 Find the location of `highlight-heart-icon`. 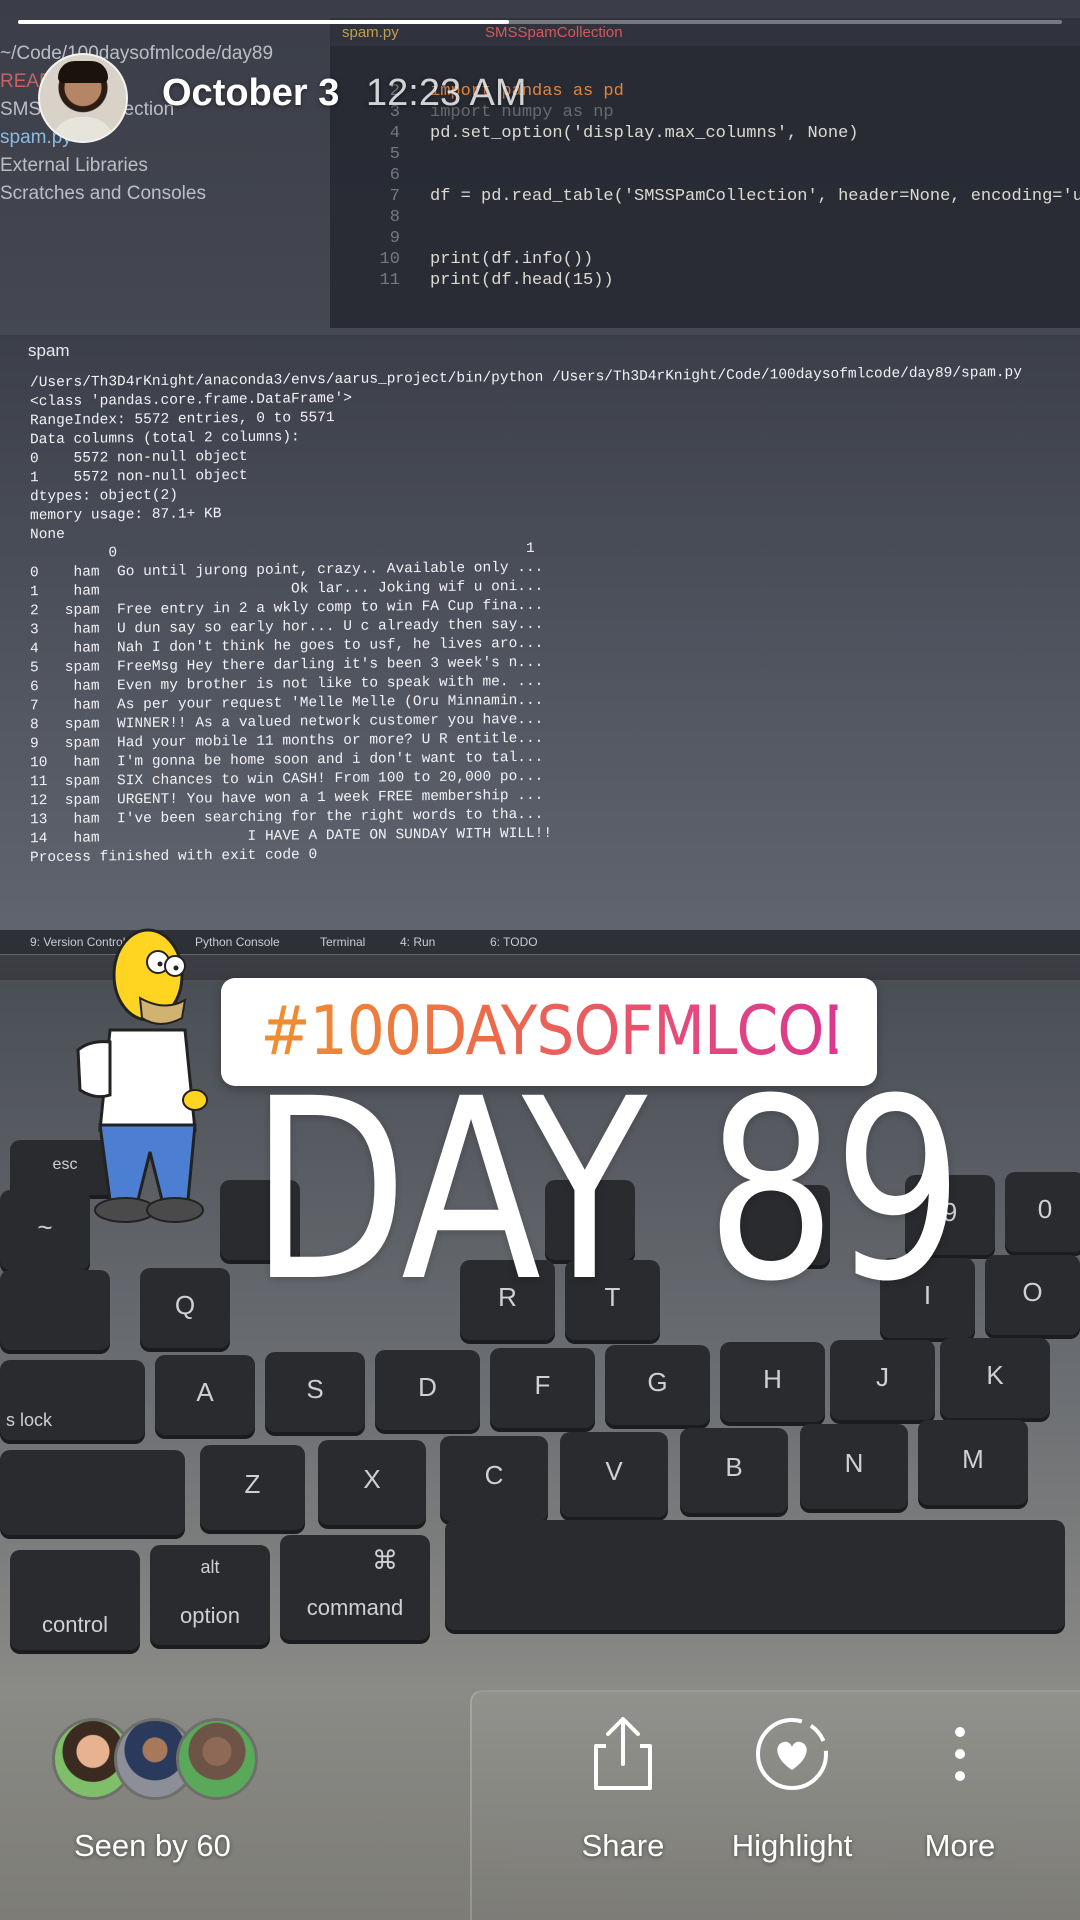

highlight-heart-icon is located at coordinates (792, 1754).